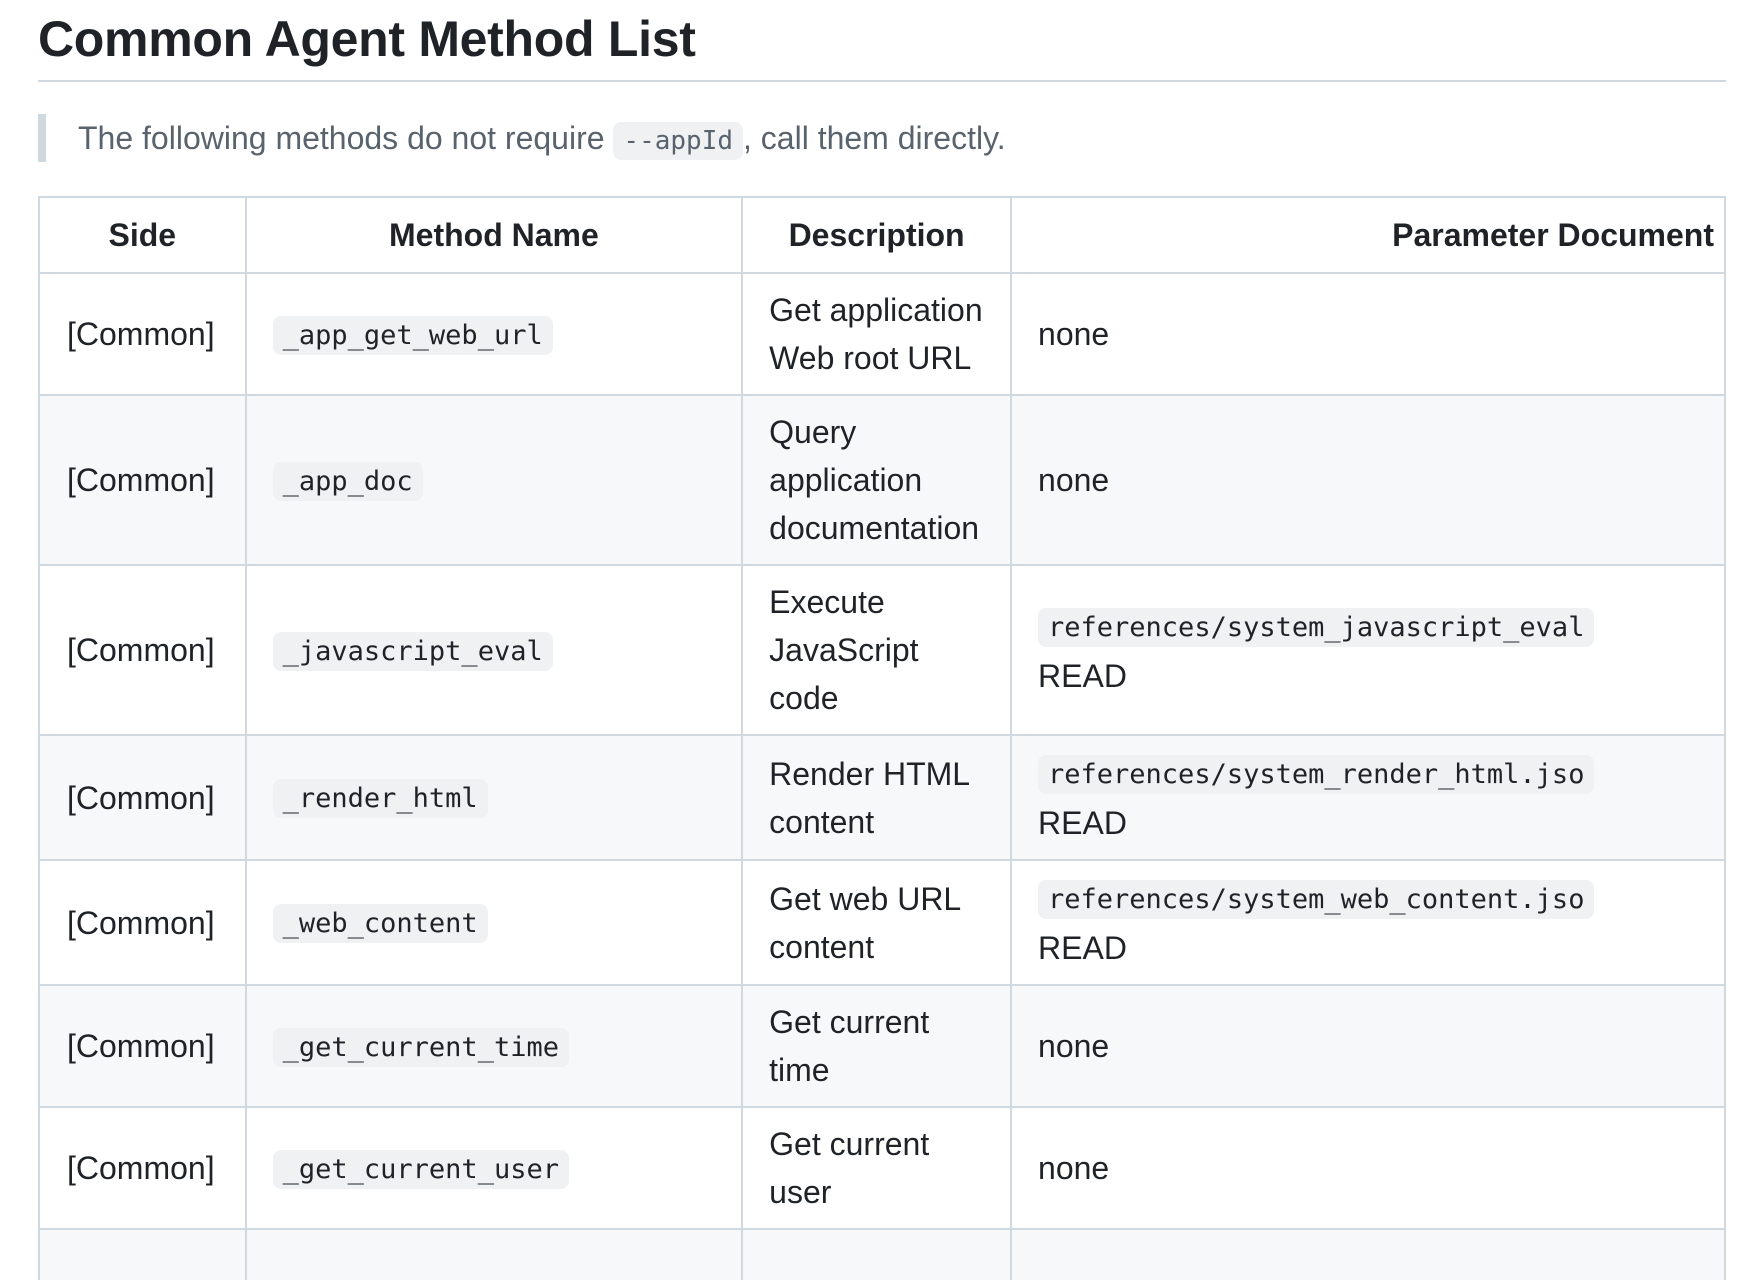  I want to click on cell-method-name: _get_current_time, so click(494, 1046).